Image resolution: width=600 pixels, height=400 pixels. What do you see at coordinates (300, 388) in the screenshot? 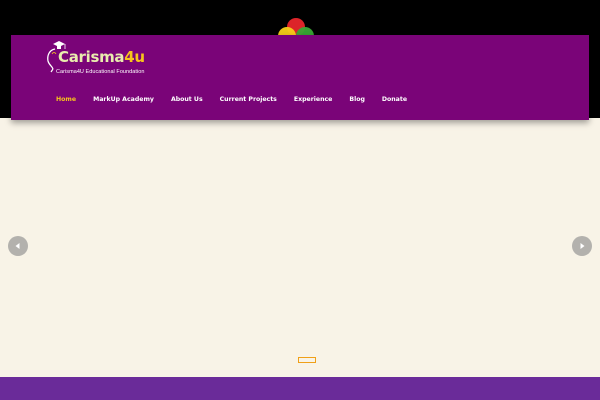
I see `purple-section-band` at bounding box center [300, 388].